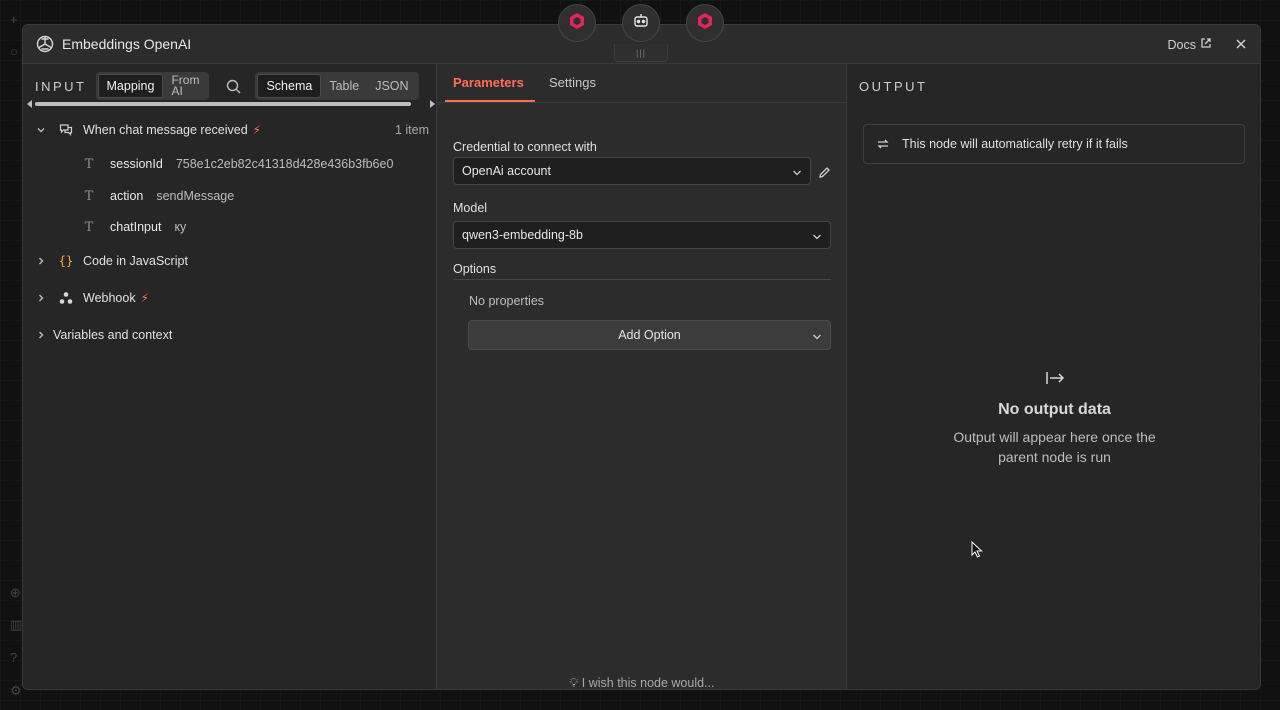 The image size is (1280, 710). What do you see at coordinates (136, 164) in the screenshot?
I see `field-key: sessionId` at bounding box center [136, 164].